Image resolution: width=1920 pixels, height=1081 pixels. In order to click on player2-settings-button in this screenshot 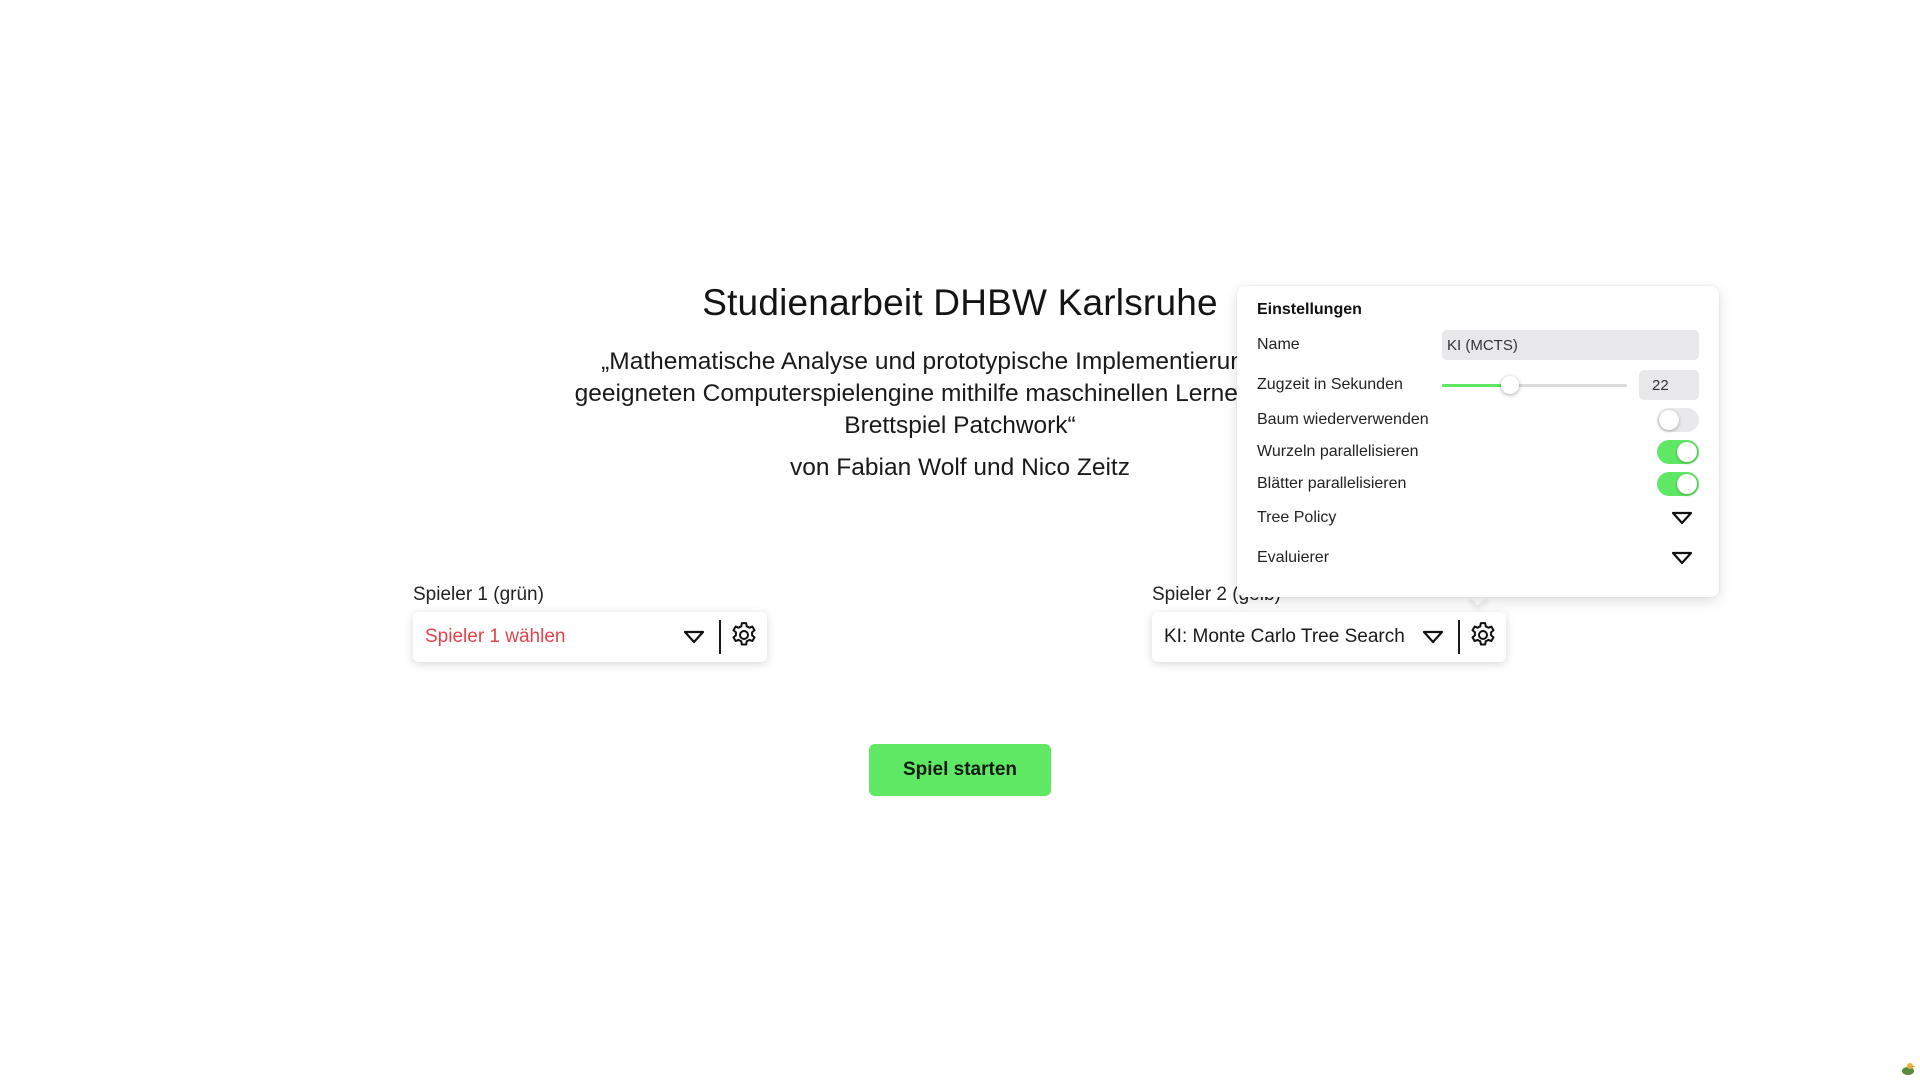, I will do `click(1483, 637)`.